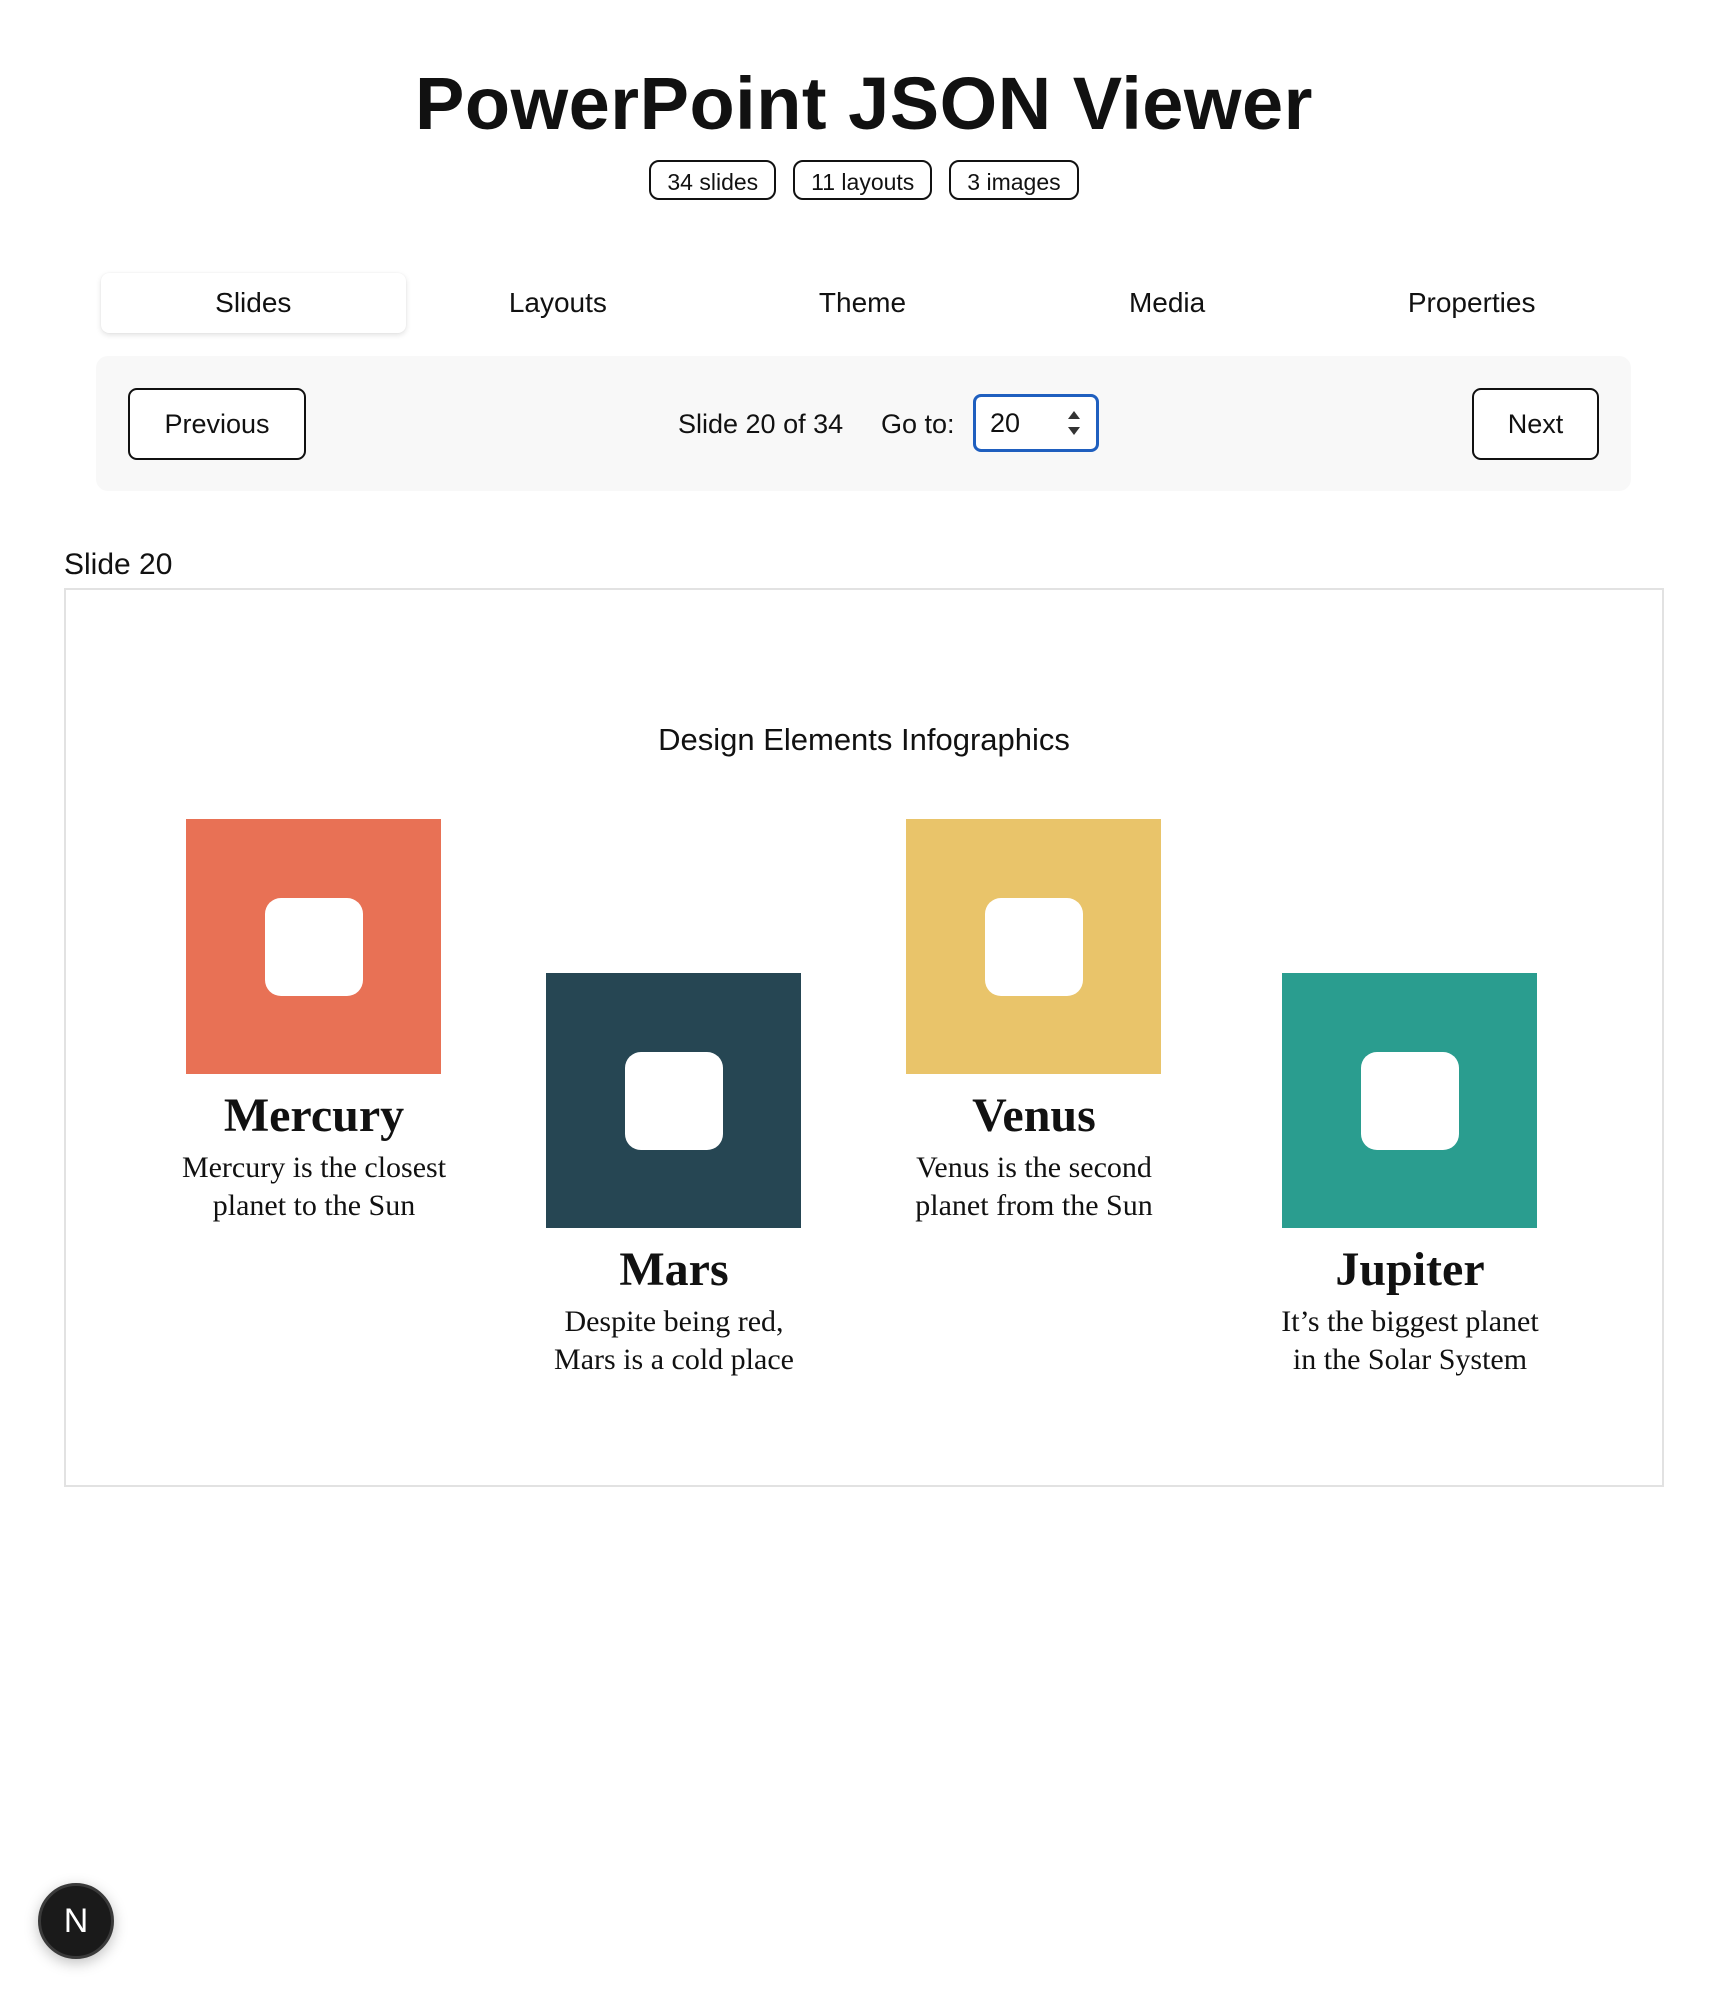 The width and height of the screenshot is (1728, 1996). I want to click on nextjs-dev-badge-icon: N, so click(76, 1921).